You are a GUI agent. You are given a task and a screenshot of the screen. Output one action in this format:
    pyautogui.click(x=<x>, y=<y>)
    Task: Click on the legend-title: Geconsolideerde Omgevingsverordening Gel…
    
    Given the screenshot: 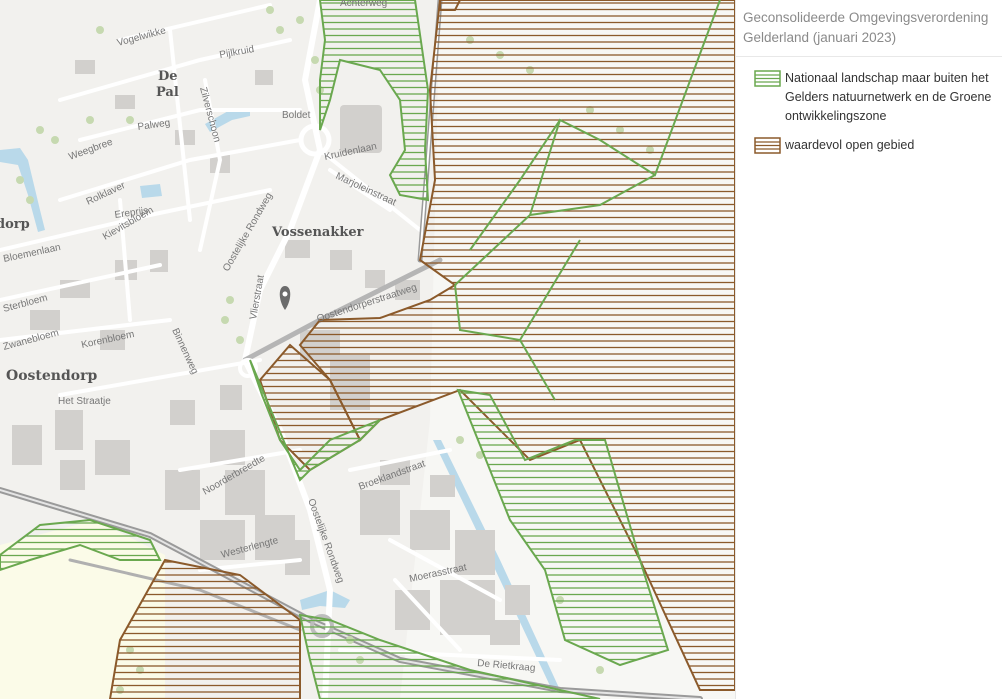 What is the action you would take?
    pyautogui.click(x=869, y=28)
    